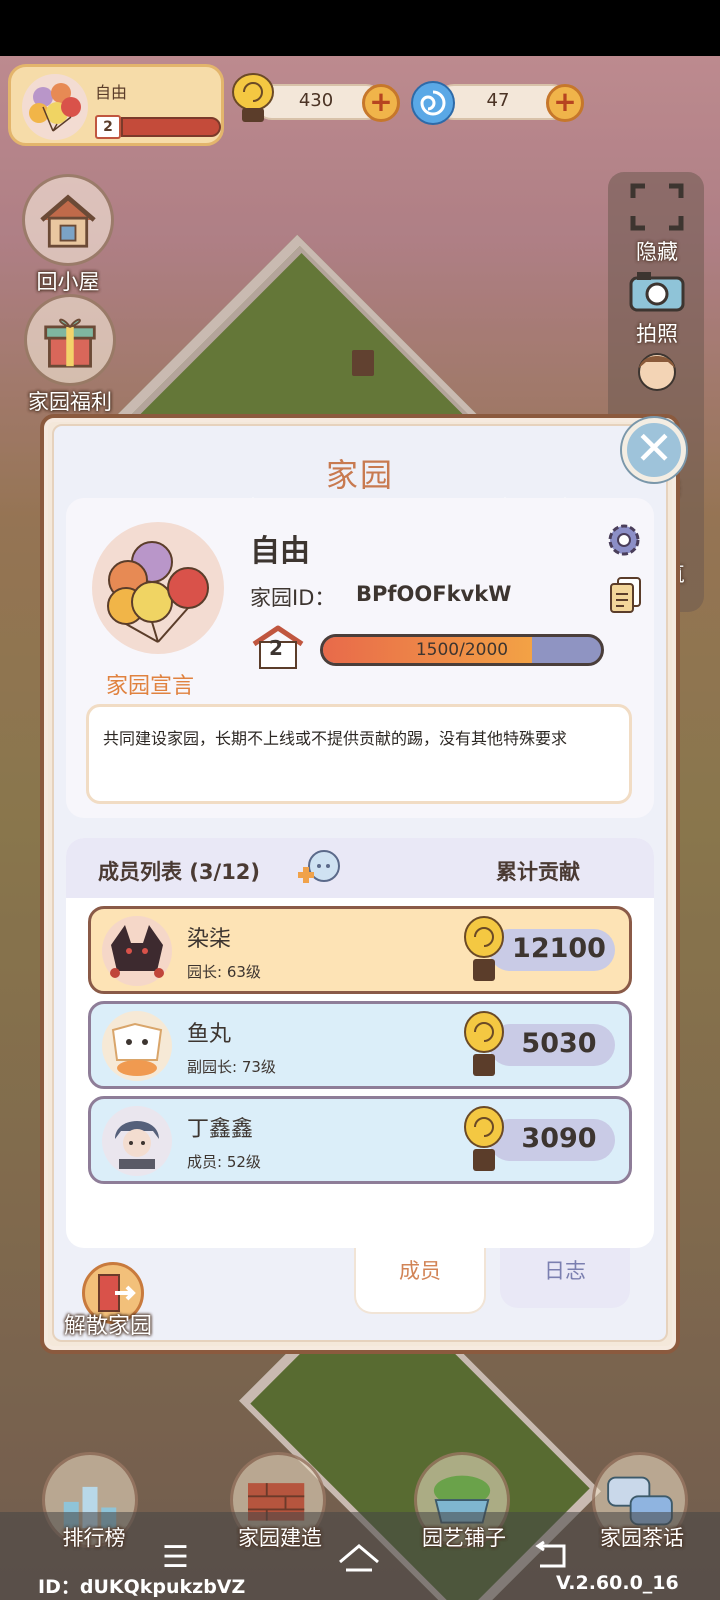  I want to click on character-icon, so click(657, 372).